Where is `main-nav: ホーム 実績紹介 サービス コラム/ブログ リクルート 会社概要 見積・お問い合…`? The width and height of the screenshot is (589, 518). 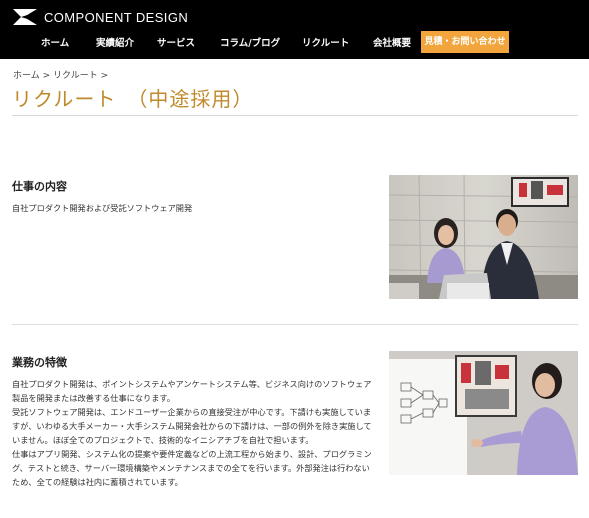
main-nav: ホーム 実績紹介 サービス コラム/ブログ リクルート 会社概要 見積・お問い合… is located at coordinates (294, 42).